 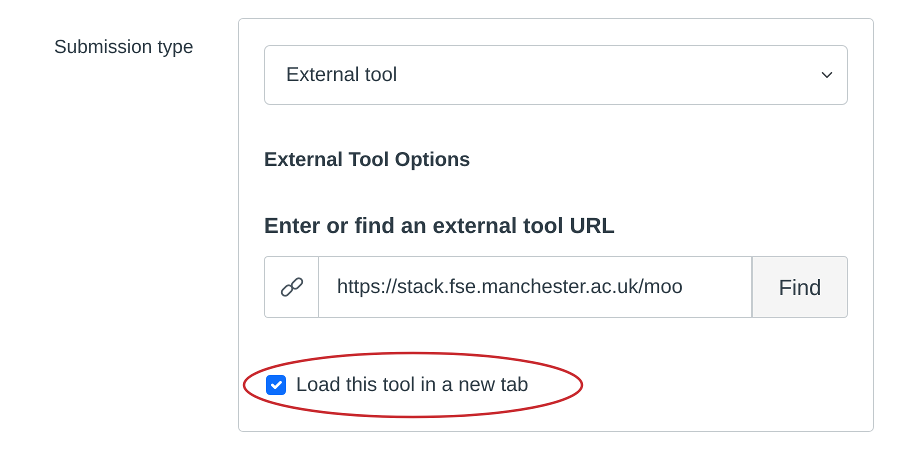 What do you see at coordinates (368, 160) in the screenshot?
I see `section-heading: External Tool Options` at bounding box center [368, 160].